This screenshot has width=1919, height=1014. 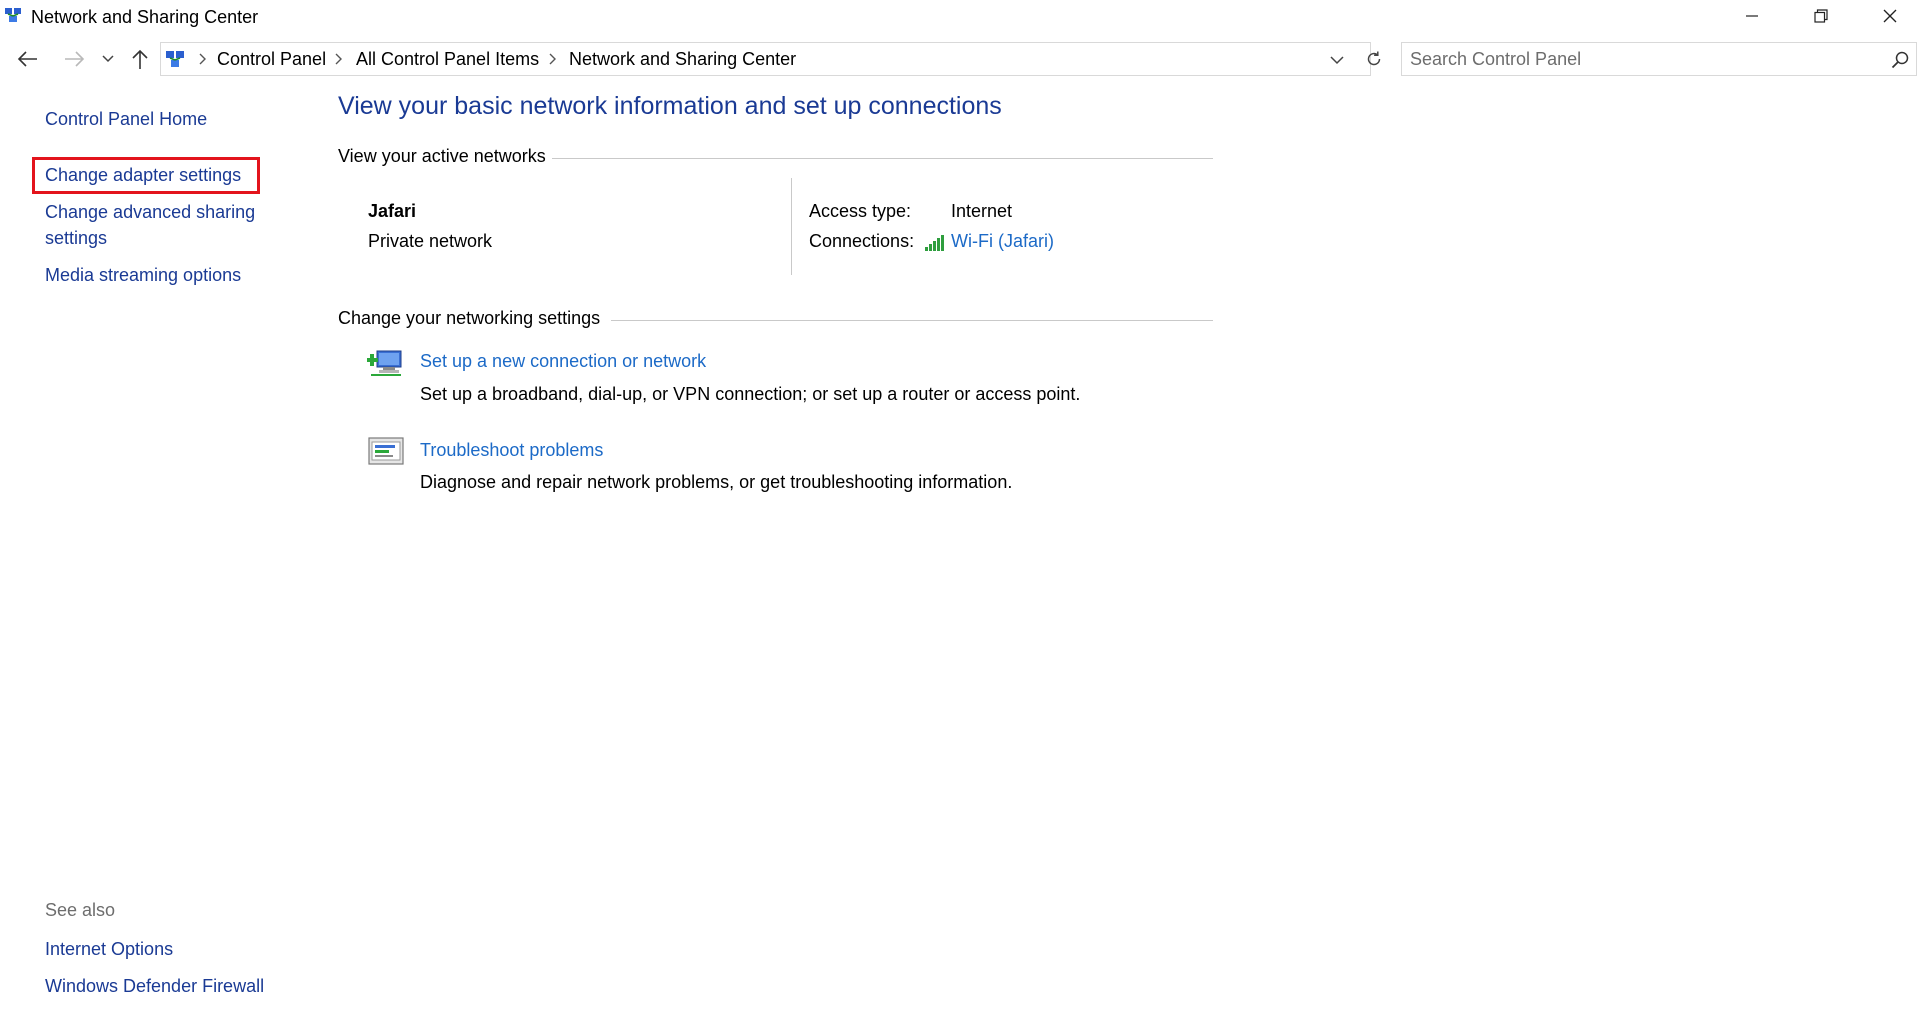 I want to click on arrow-left-icon, so click(x=27, y=59).